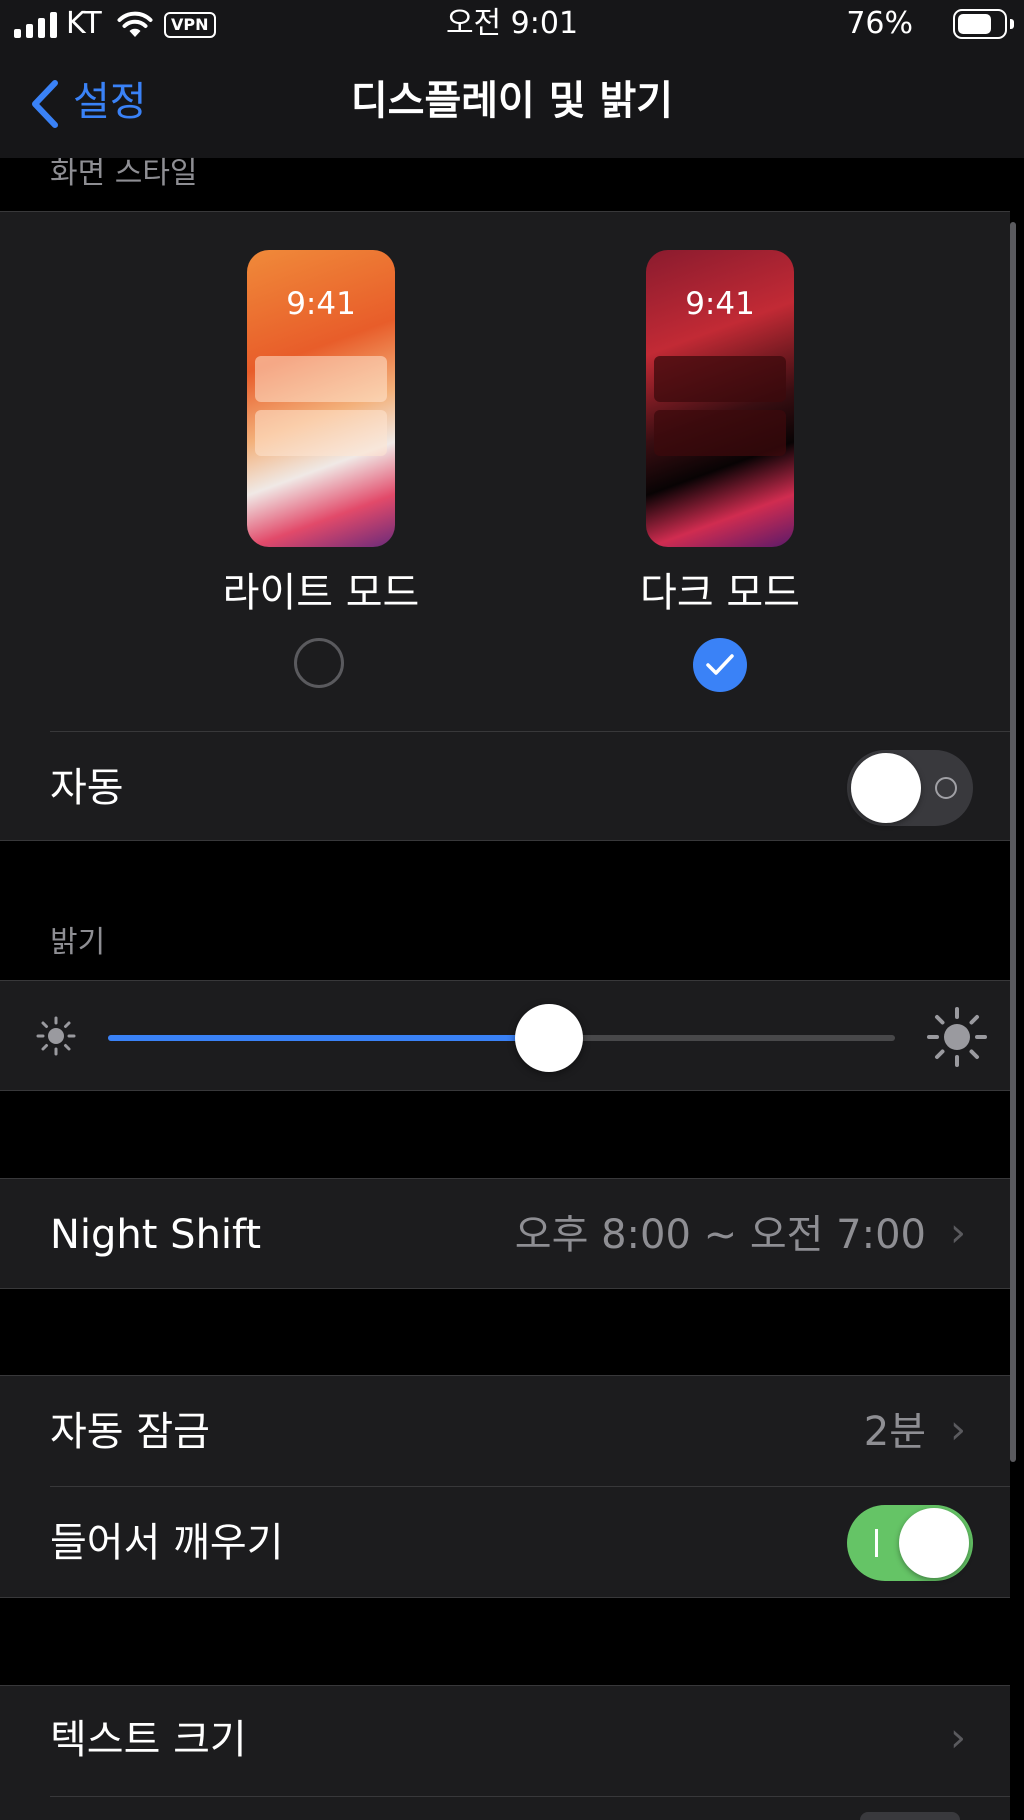  What do you see at coordinates (56, 1036) in the screenshot?
I see `brightness-low-icon` at bounding box center [56, 1036].